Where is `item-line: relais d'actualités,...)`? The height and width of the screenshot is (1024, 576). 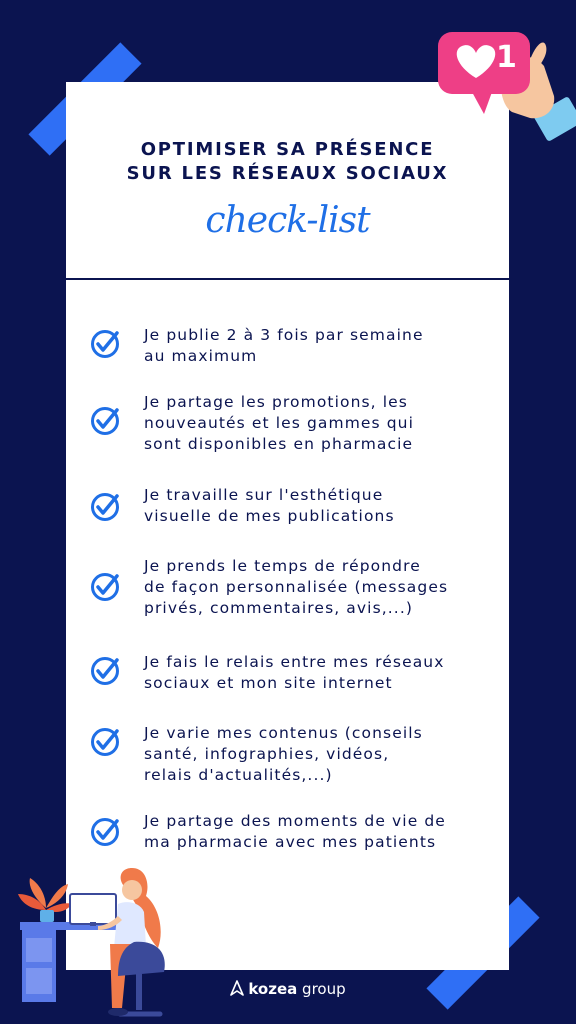
item-line: relais d'actualités,...) is located at coordinates (238, 775).